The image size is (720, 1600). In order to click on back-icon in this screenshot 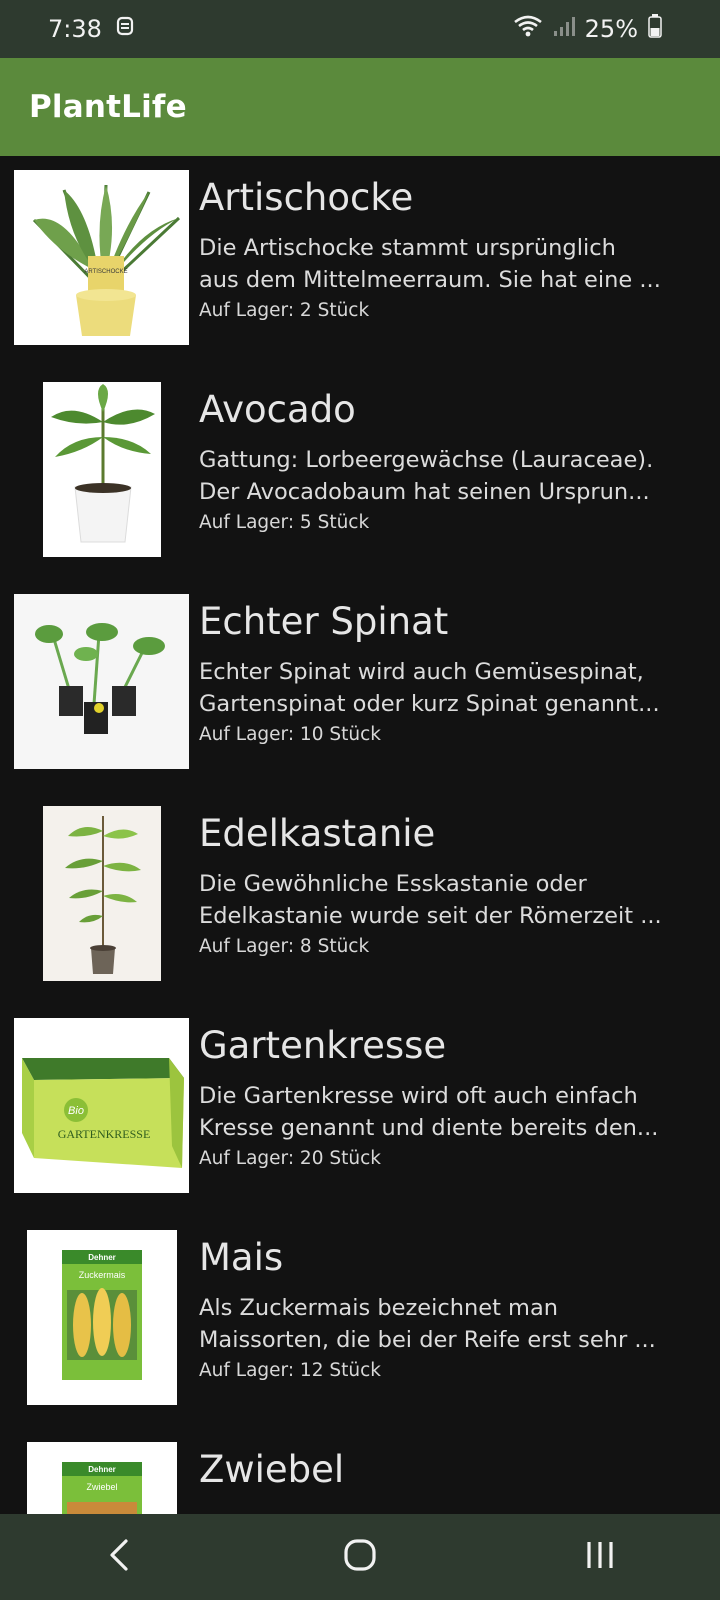, I will do `click(120, 1557)`.